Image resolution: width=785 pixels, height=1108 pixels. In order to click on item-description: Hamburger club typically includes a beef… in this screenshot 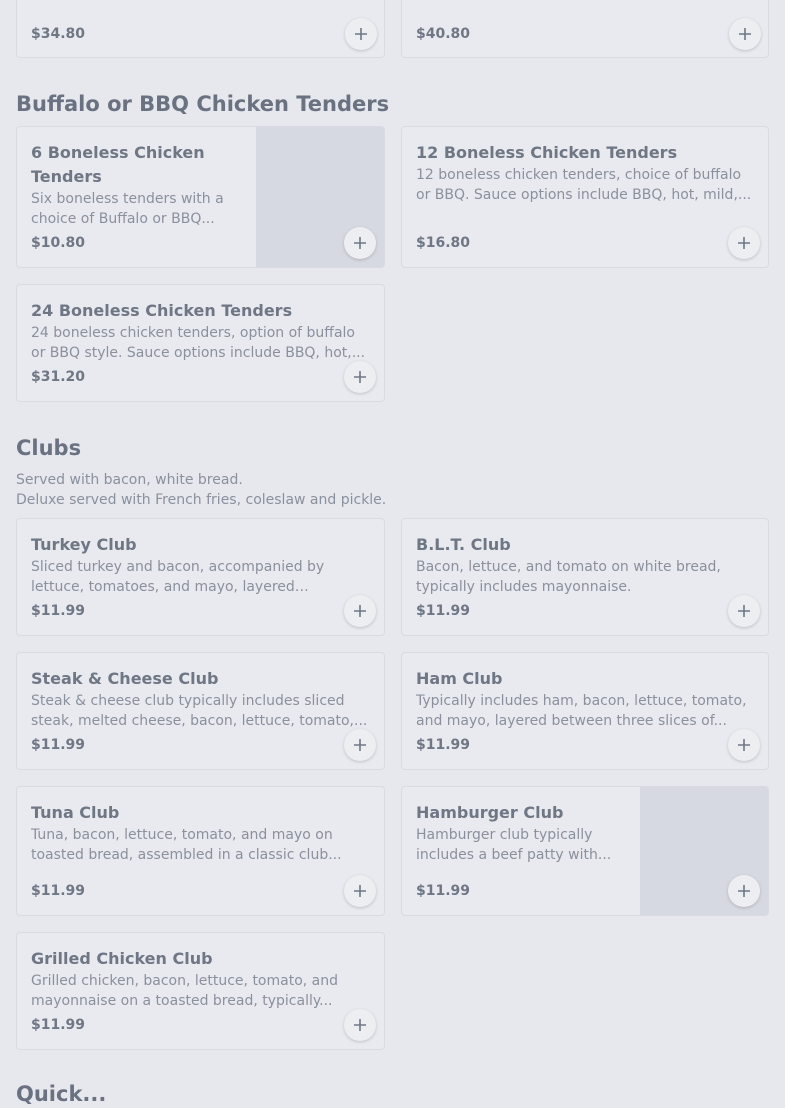, I will do `click(514, 845)`.